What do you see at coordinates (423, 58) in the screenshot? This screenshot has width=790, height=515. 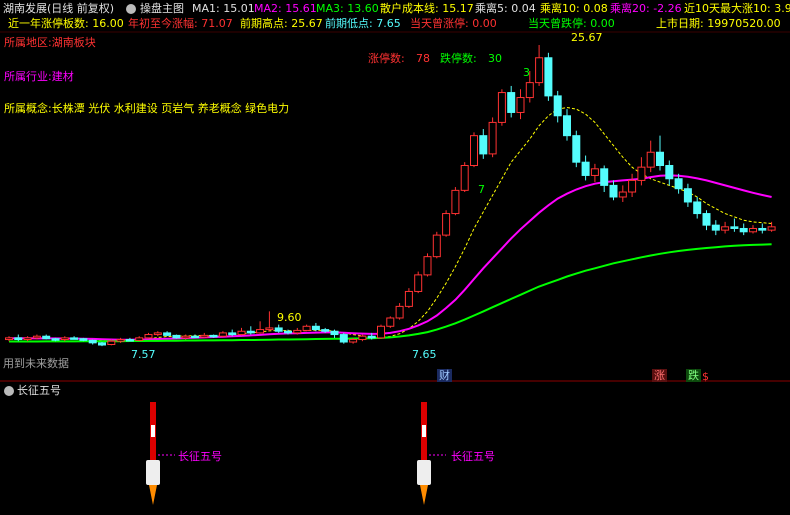 I see `up-count-value: 78` at bounding box center [423, 58].